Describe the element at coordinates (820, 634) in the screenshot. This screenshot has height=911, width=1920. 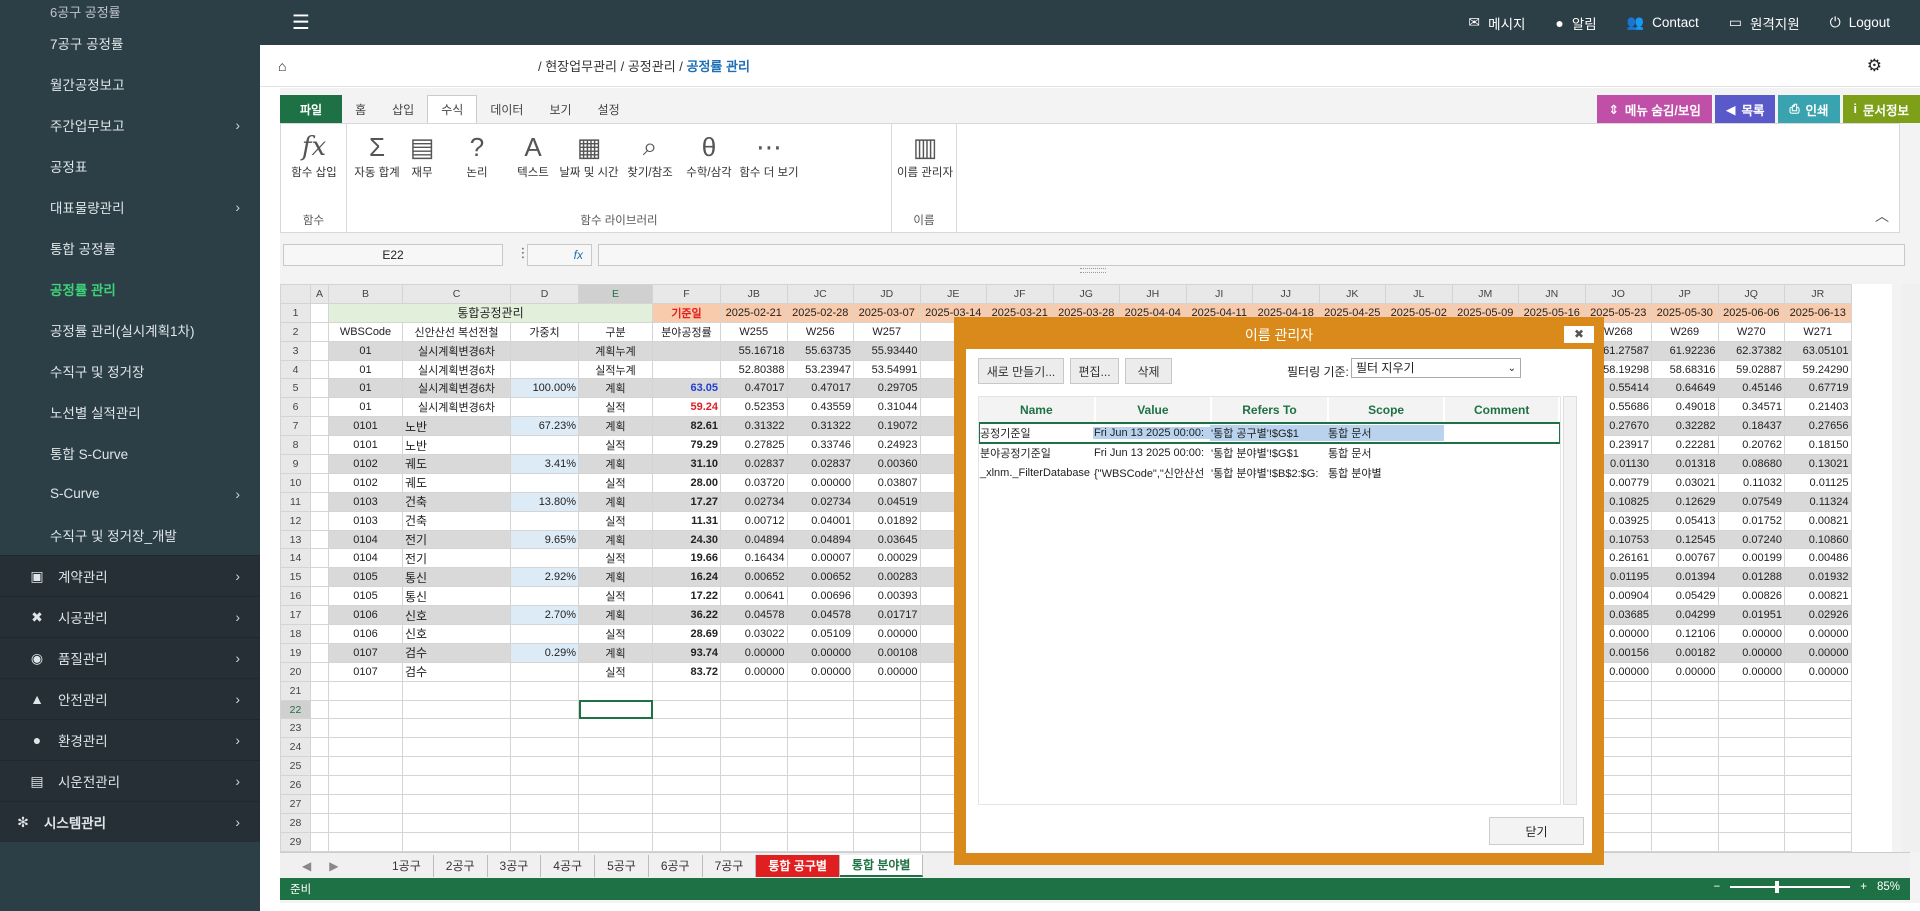
I see `value-cell: 0.05109` at that location.